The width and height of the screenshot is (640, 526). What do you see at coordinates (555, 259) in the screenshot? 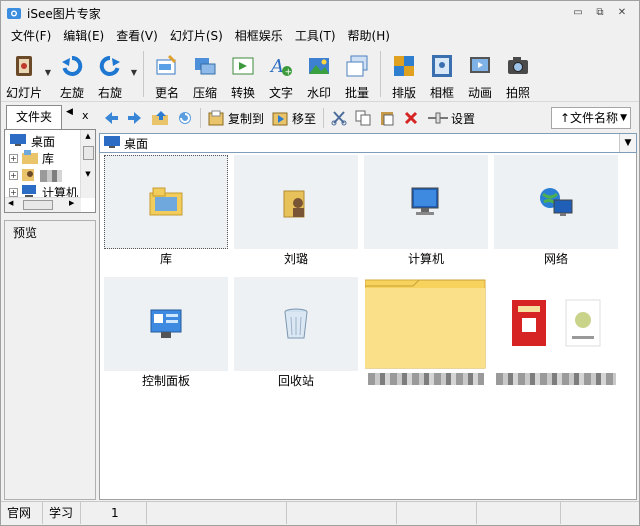
I see `grid-item-label: 网络` at bounding box center [555, 259].